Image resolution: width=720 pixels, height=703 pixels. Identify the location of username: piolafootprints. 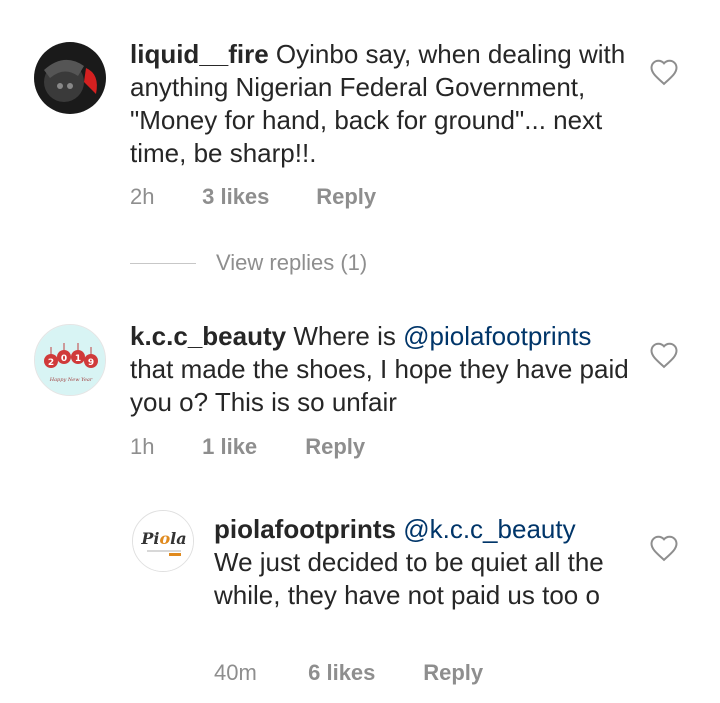
(305, 529).